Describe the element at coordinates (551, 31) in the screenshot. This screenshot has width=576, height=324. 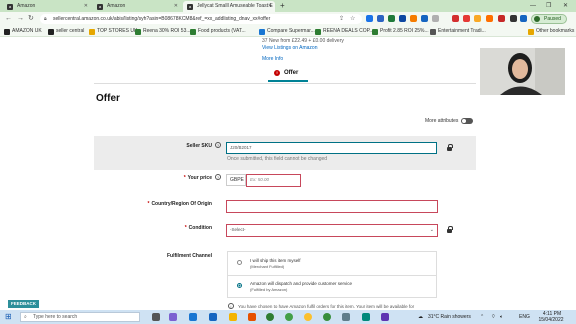
I see `other-bookmarks: Other bookmarks` at that location.